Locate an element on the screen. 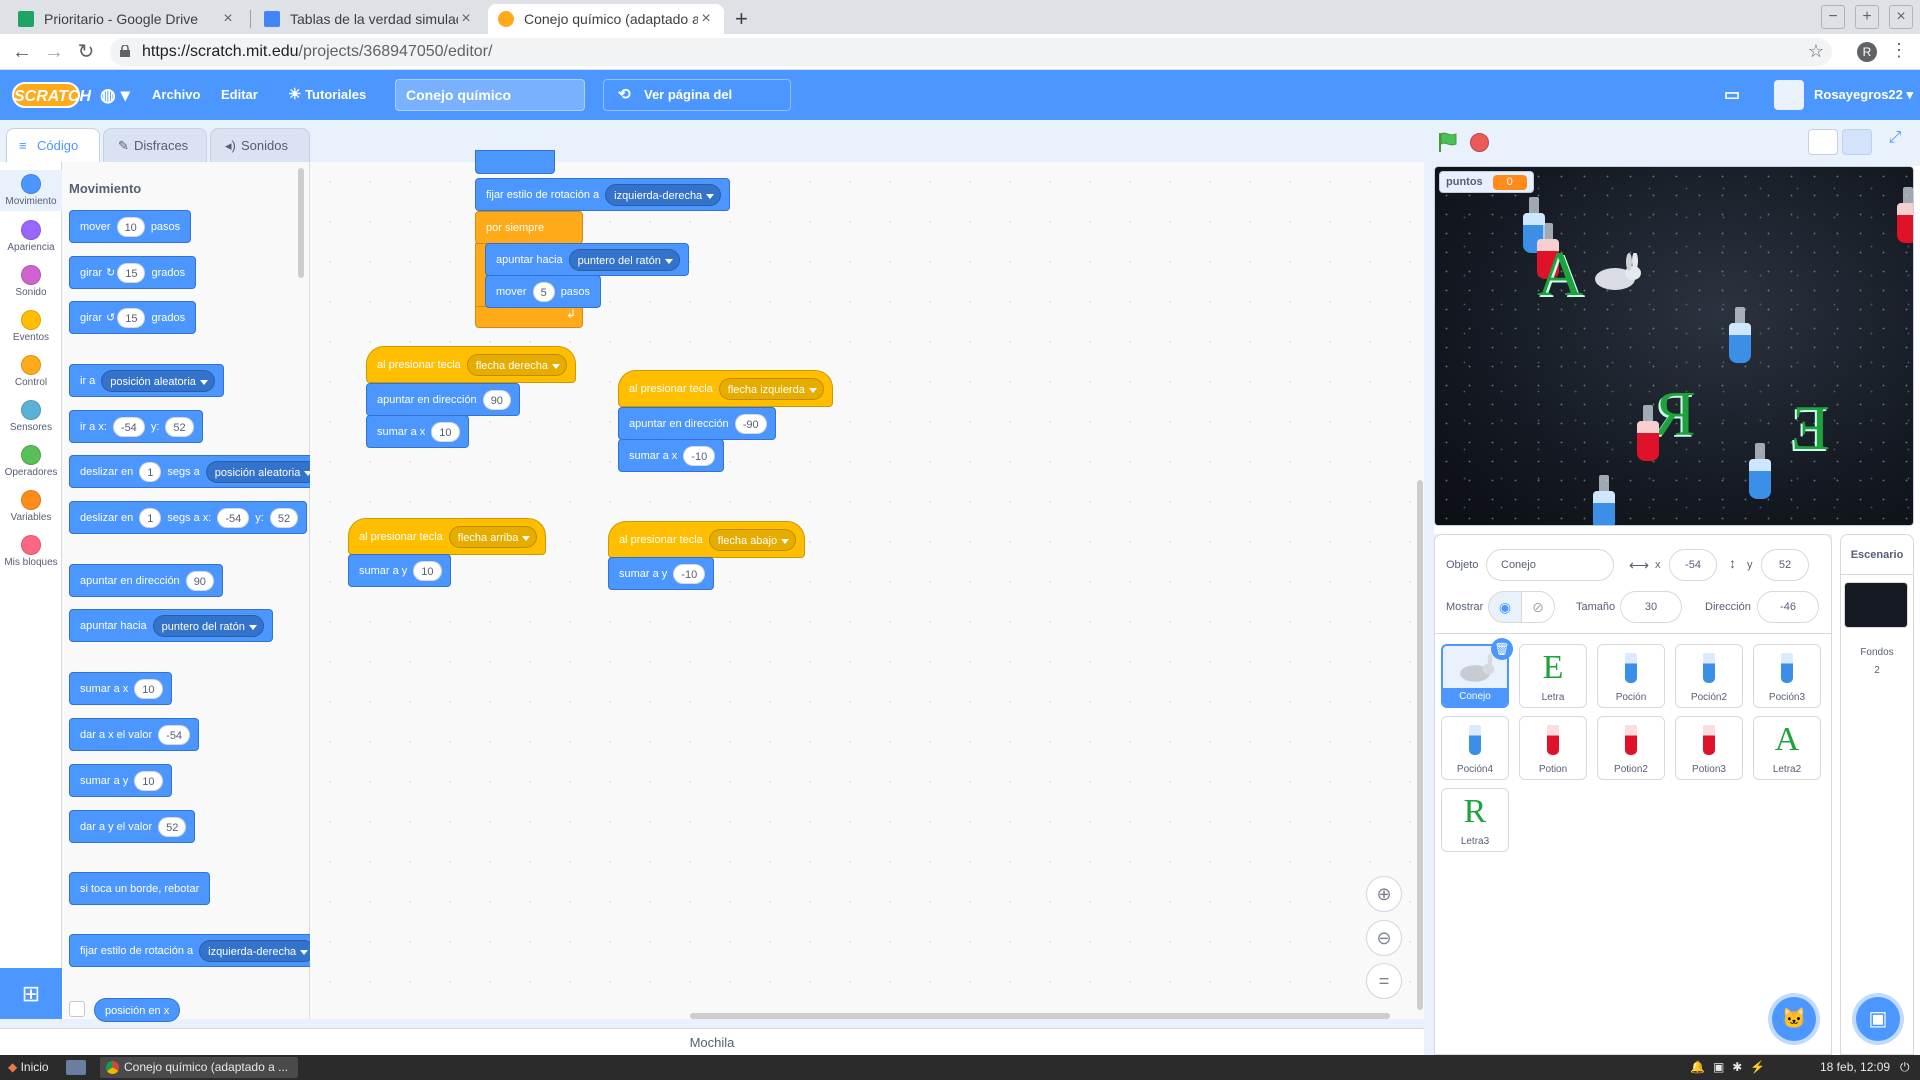 The width and height of the screenshot is (1920, 1080). block-dropdown: flecha izquierda is located at coordinates (771, 388).